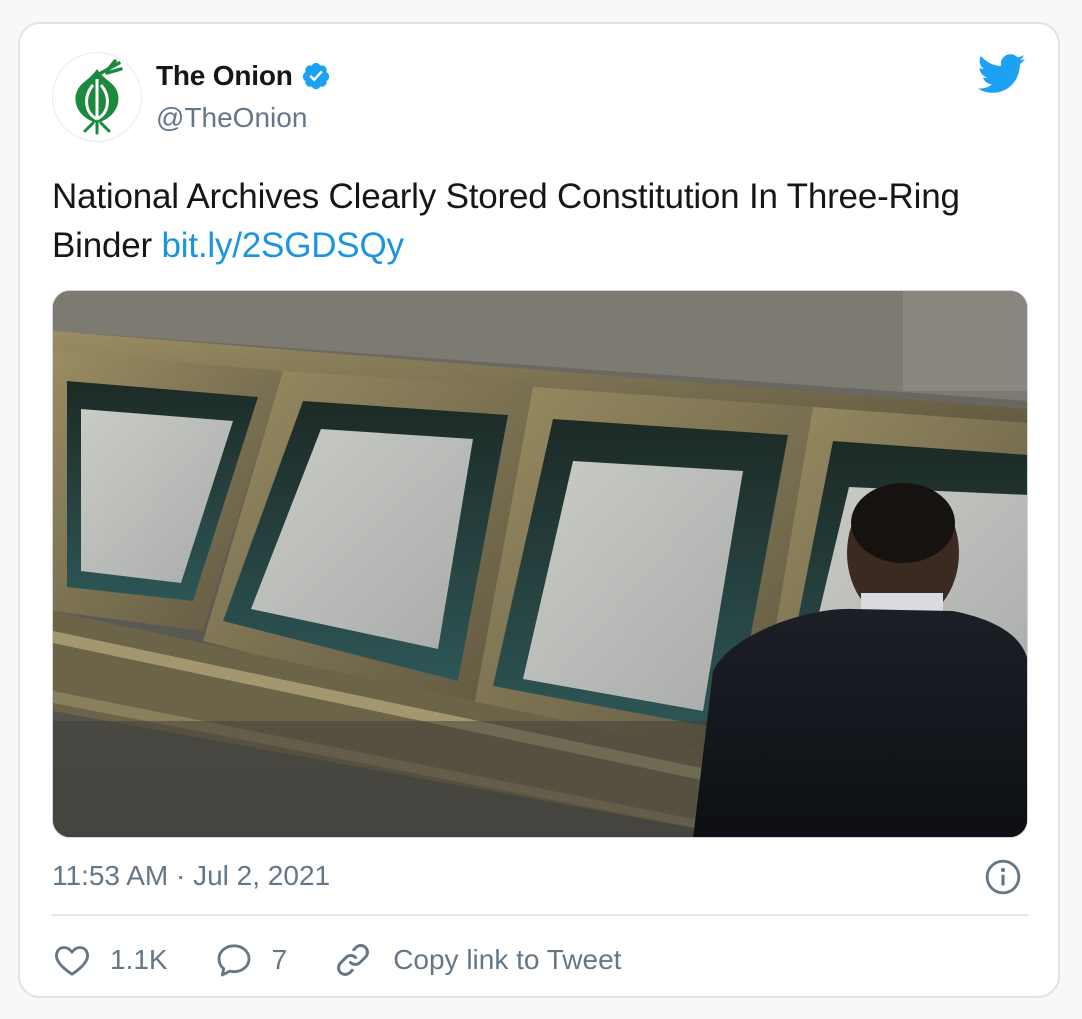 Image resolution: width=1082 pixels, height=1019 pixels. I want to click on tweet-timestamp: 11:53 AM · Jul 2, 2021, so click(191, 876).